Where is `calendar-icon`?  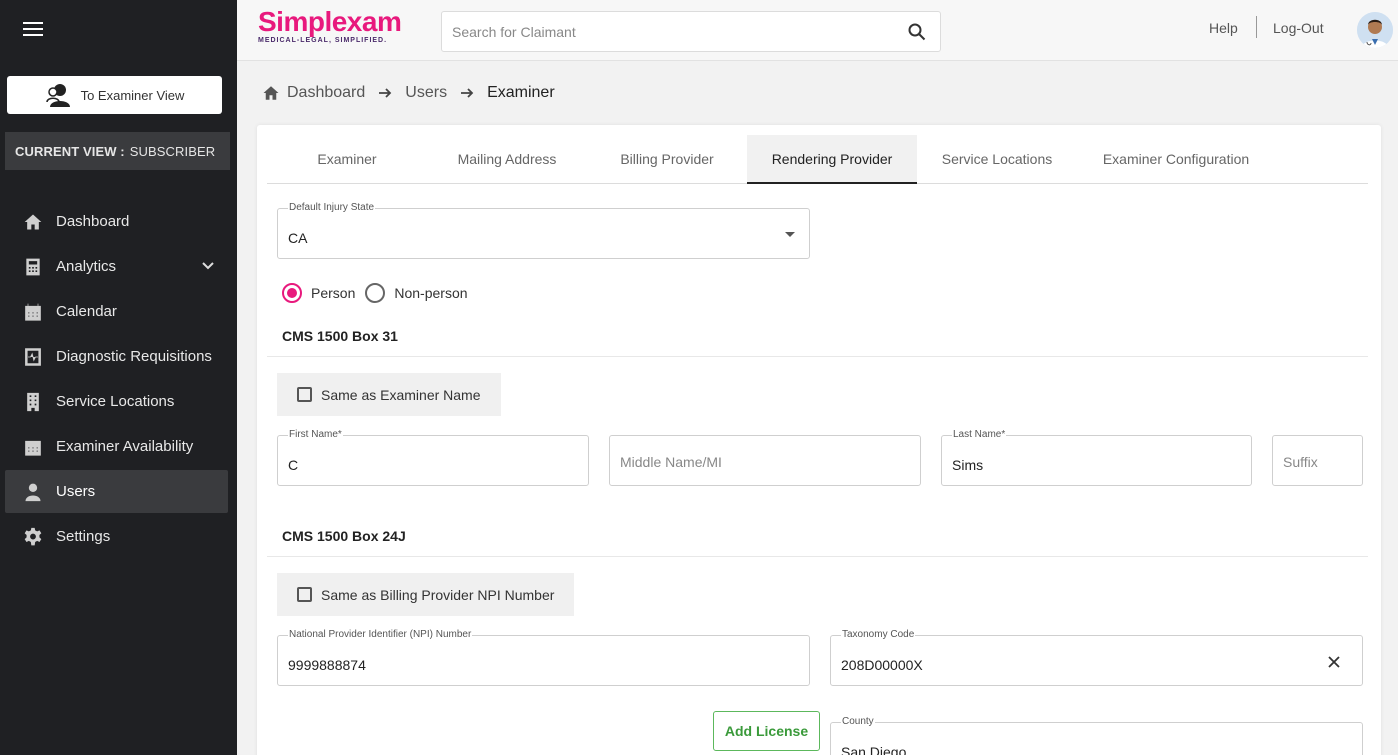 calendar-icon is located at coordinates (33, 312).